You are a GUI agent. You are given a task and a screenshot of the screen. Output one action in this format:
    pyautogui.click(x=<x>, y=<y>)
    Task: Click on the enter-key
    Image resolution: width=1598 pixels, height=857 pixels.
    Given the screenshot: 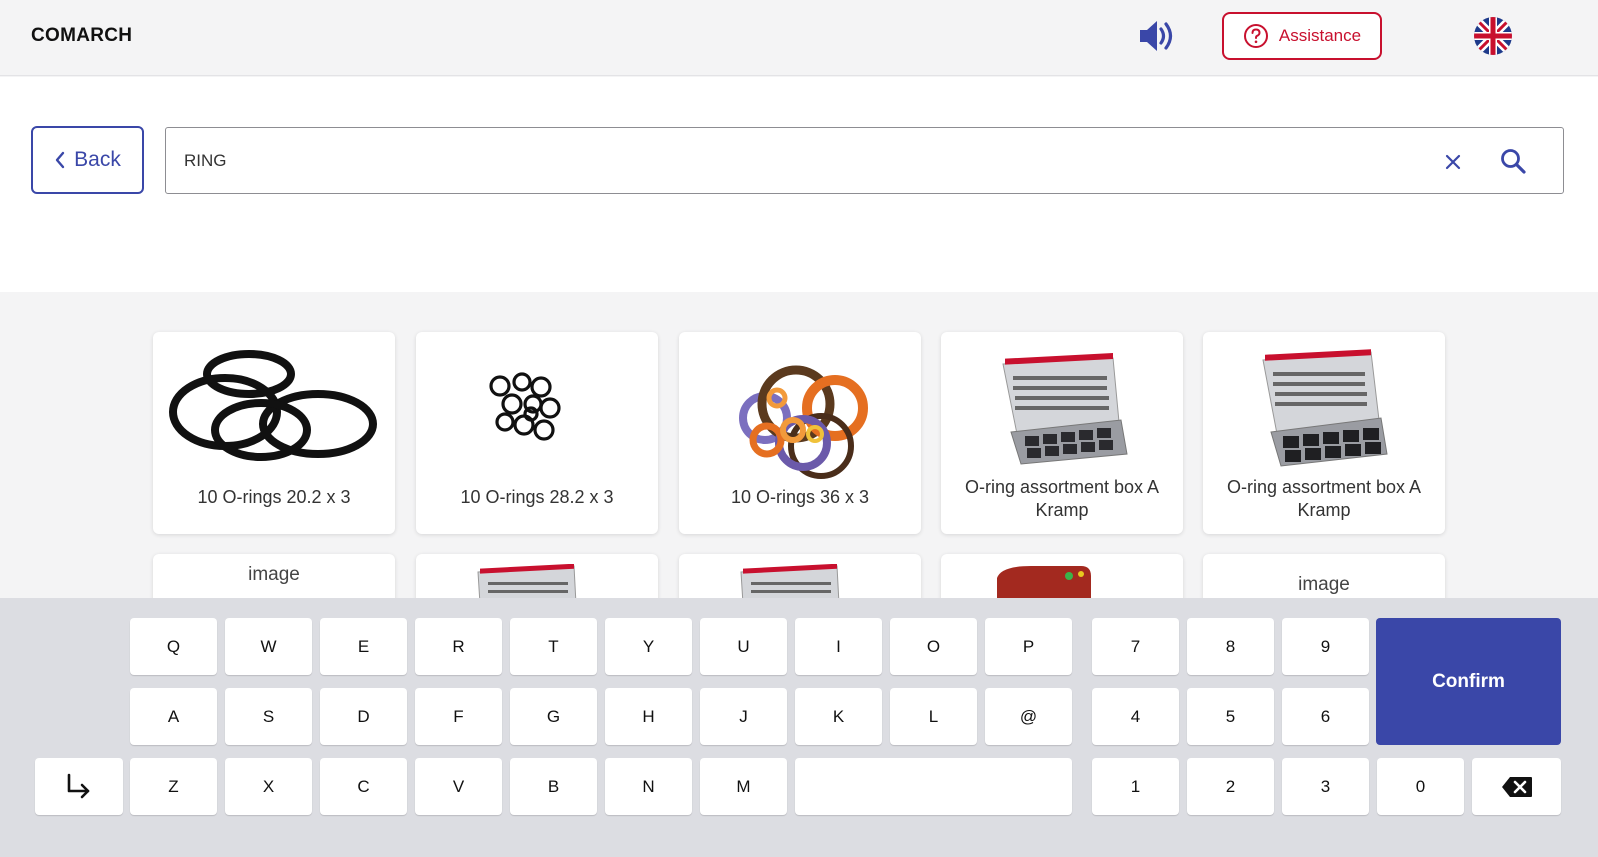 What is the action you would take?
    pyautogui.click(x=79, y=786)
    